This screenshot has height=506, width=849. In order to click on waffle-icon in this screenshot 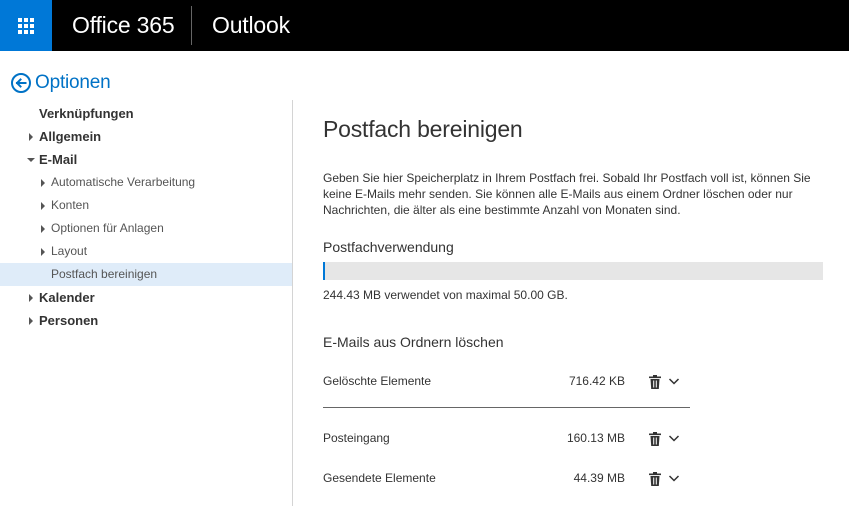, I will do `click(26, 25)`.